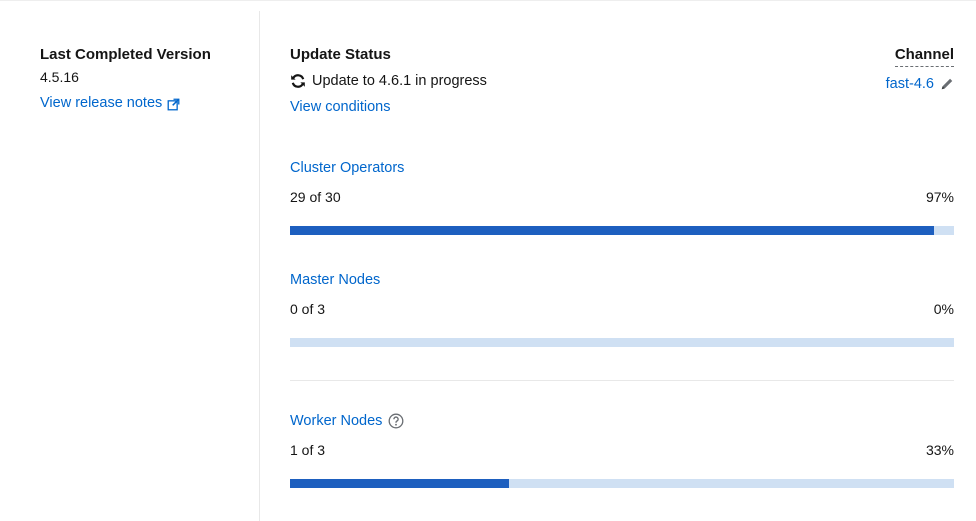  What do you see at coordinates (622, 380) in the screenshot?
I see `section-divider` at bounding box center [622, 380].